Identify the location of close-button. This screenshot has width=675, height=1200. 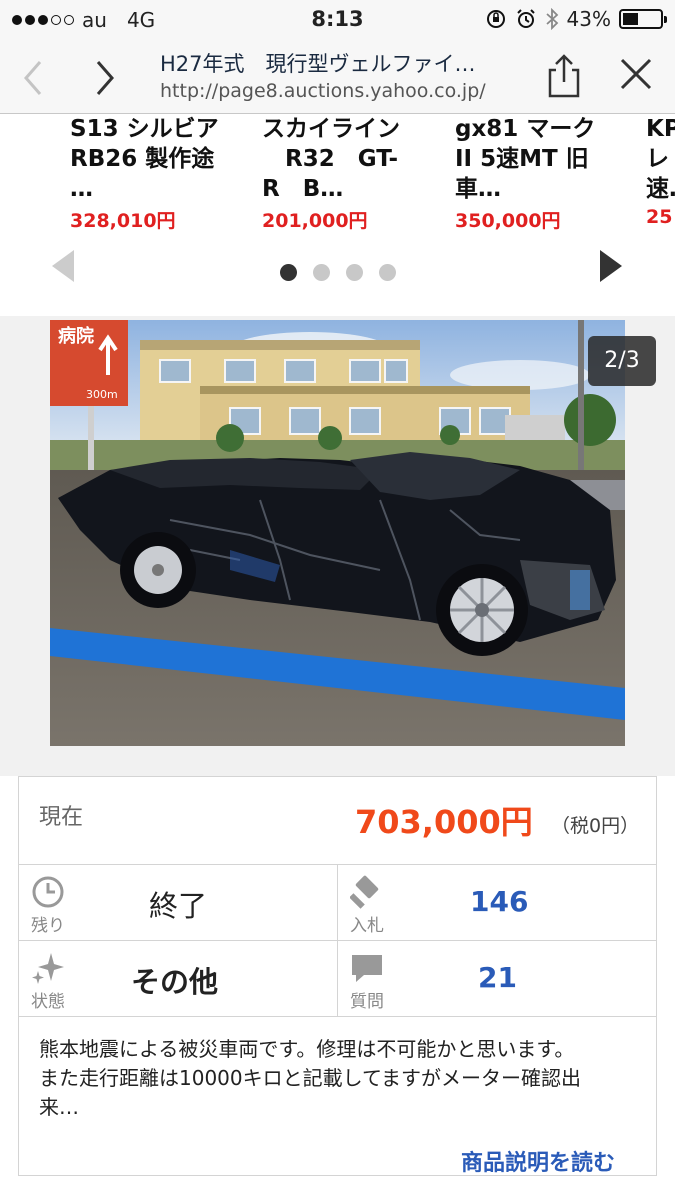
(636, 74).